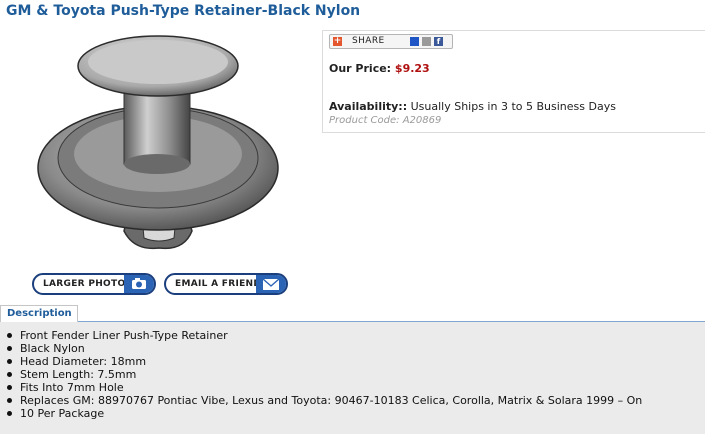  Describe the element at coordinates (324, 387) in the screenshot. I see `list-item: Fits Into 7mm Hole` at that location.